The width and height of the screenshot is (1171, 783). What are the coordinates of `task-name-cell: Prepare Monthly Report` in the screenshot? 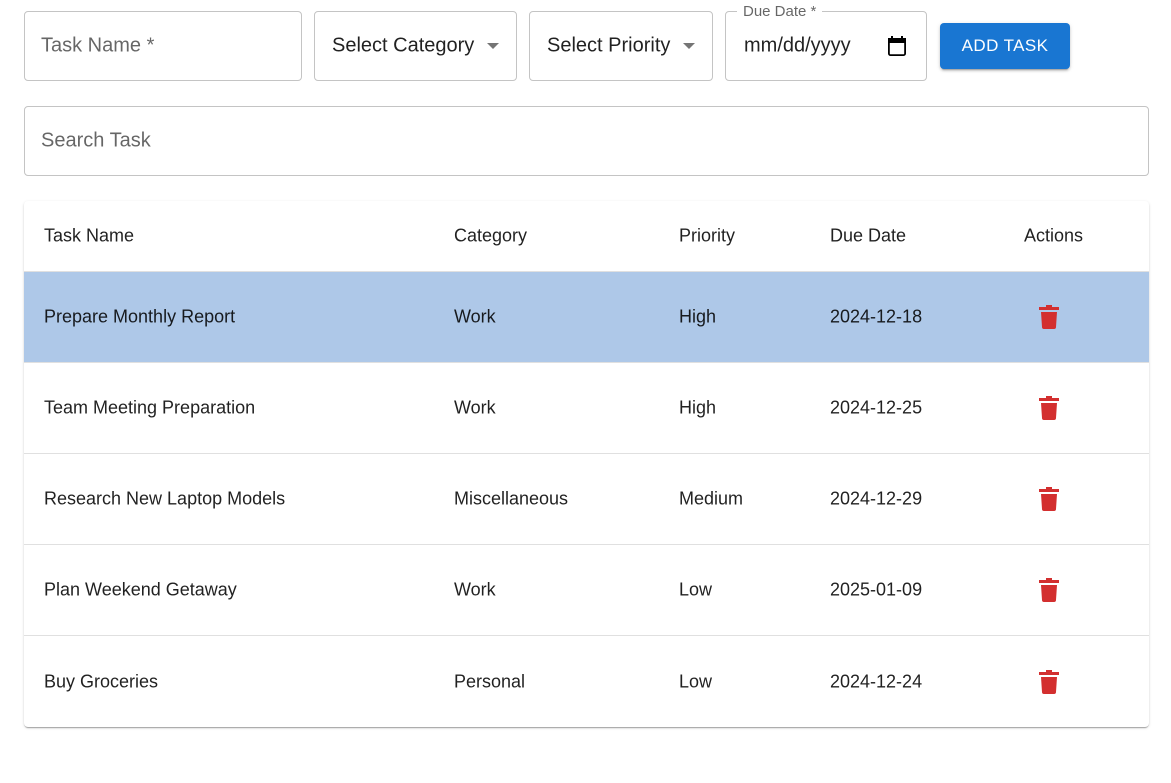 It's located at (140, 316).